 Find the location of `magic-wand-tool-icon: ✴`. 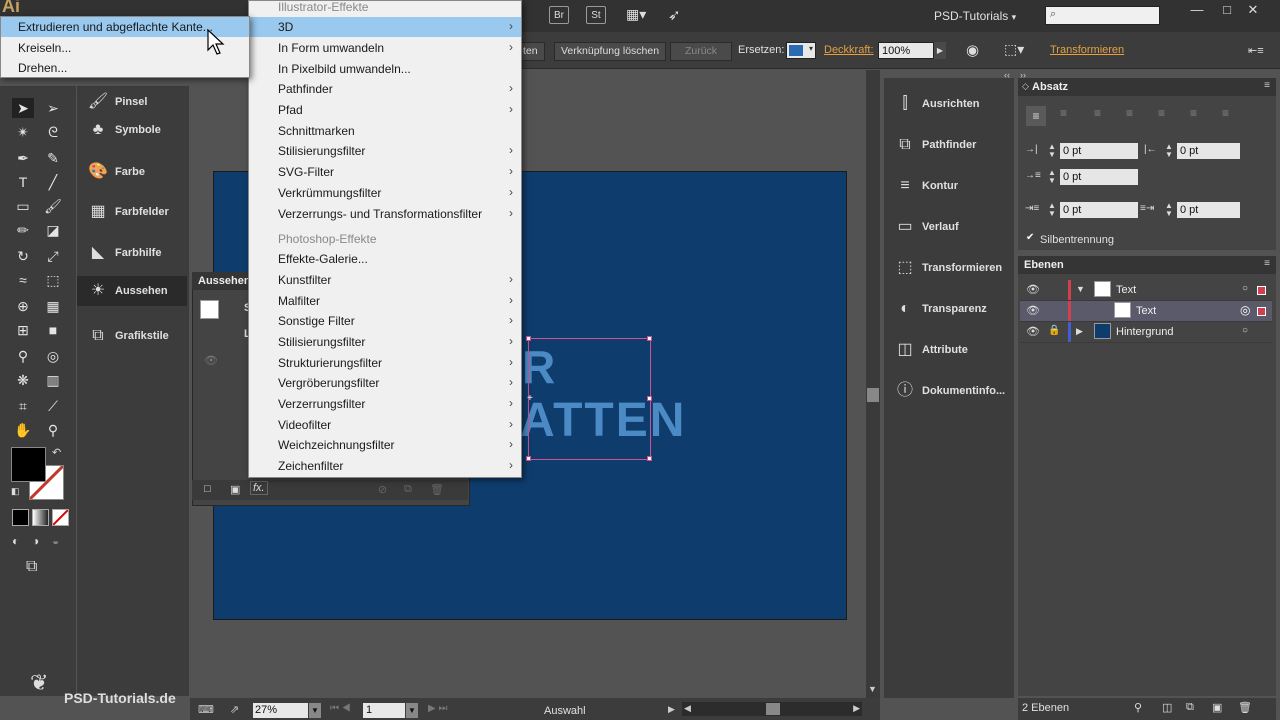

magic-wand-tool-icon: ✴ is located at coordinates (23, 132).